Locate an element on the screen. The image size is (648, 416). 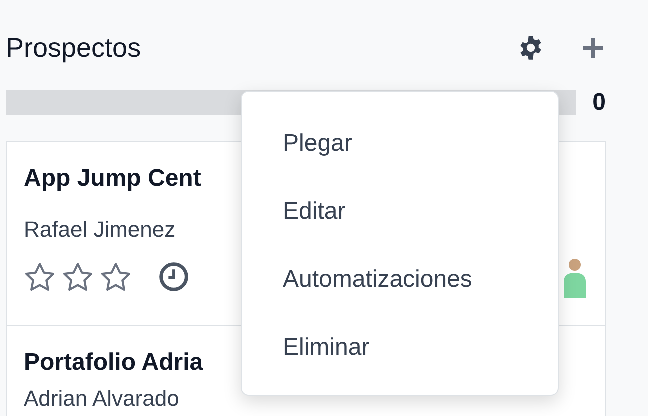
card-title: Portafolio Adria is located at coordinates (114, 363).